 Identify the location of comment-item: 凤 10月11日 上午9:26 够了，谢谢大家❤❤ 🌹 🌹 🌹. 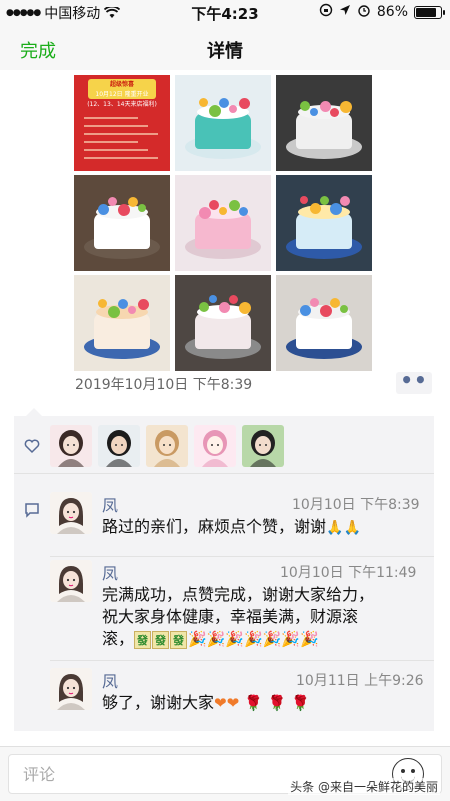
(242, 696).